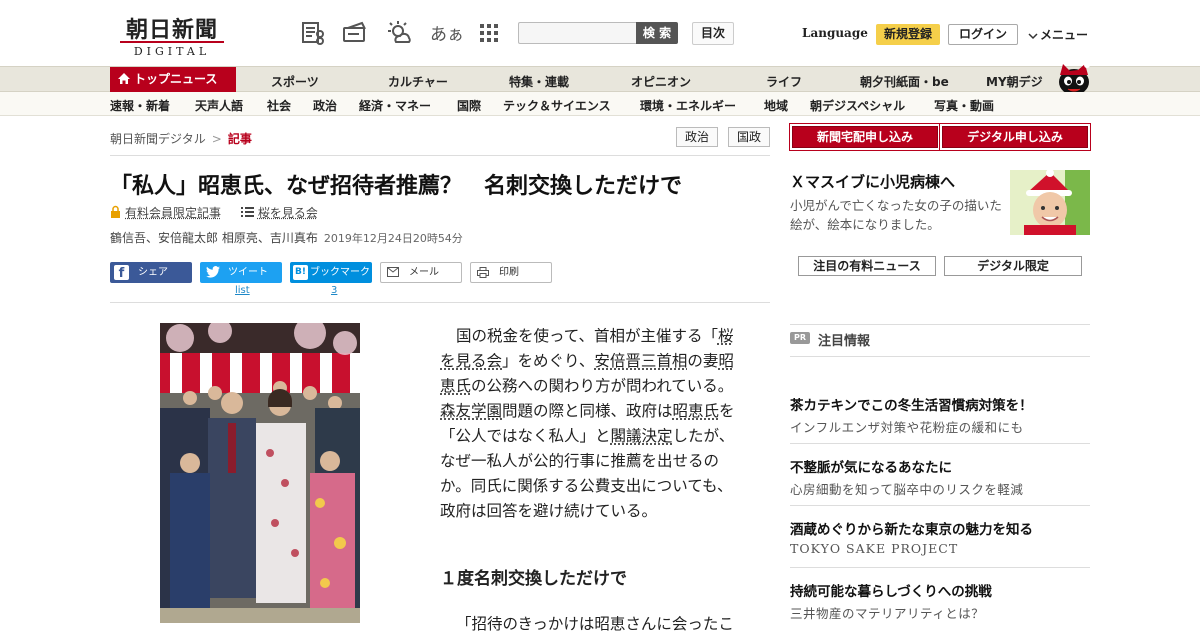  Describe the element at coordinates (871, 466) in the screenshot. I see `pr-item-title: 不整脈が気になるあなたに` at that location.